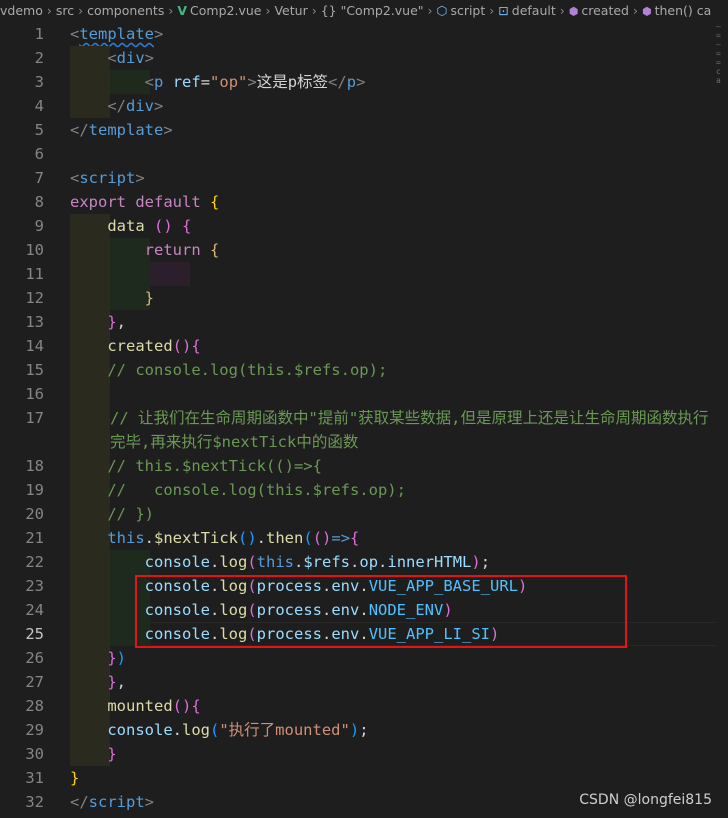 This screenshot has height=818, width=728. I want to click on breadcrumb-item-src: src, so click(65, 11).